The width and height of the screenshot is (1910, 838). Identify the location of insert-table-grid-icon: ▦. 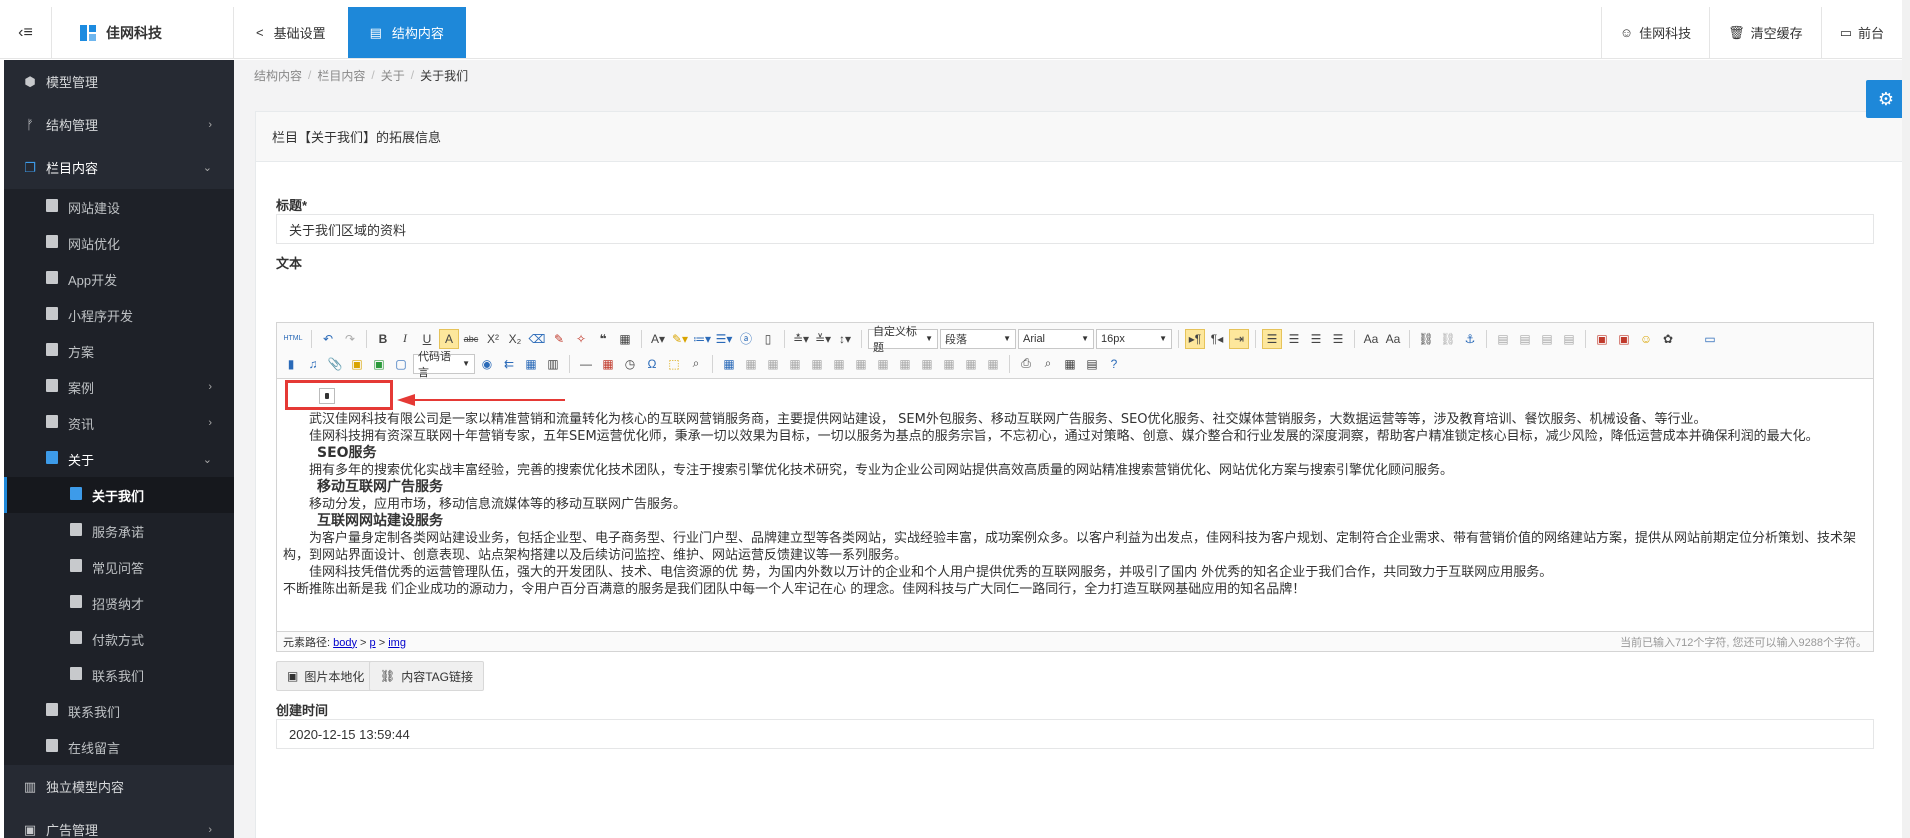
(729, 364).